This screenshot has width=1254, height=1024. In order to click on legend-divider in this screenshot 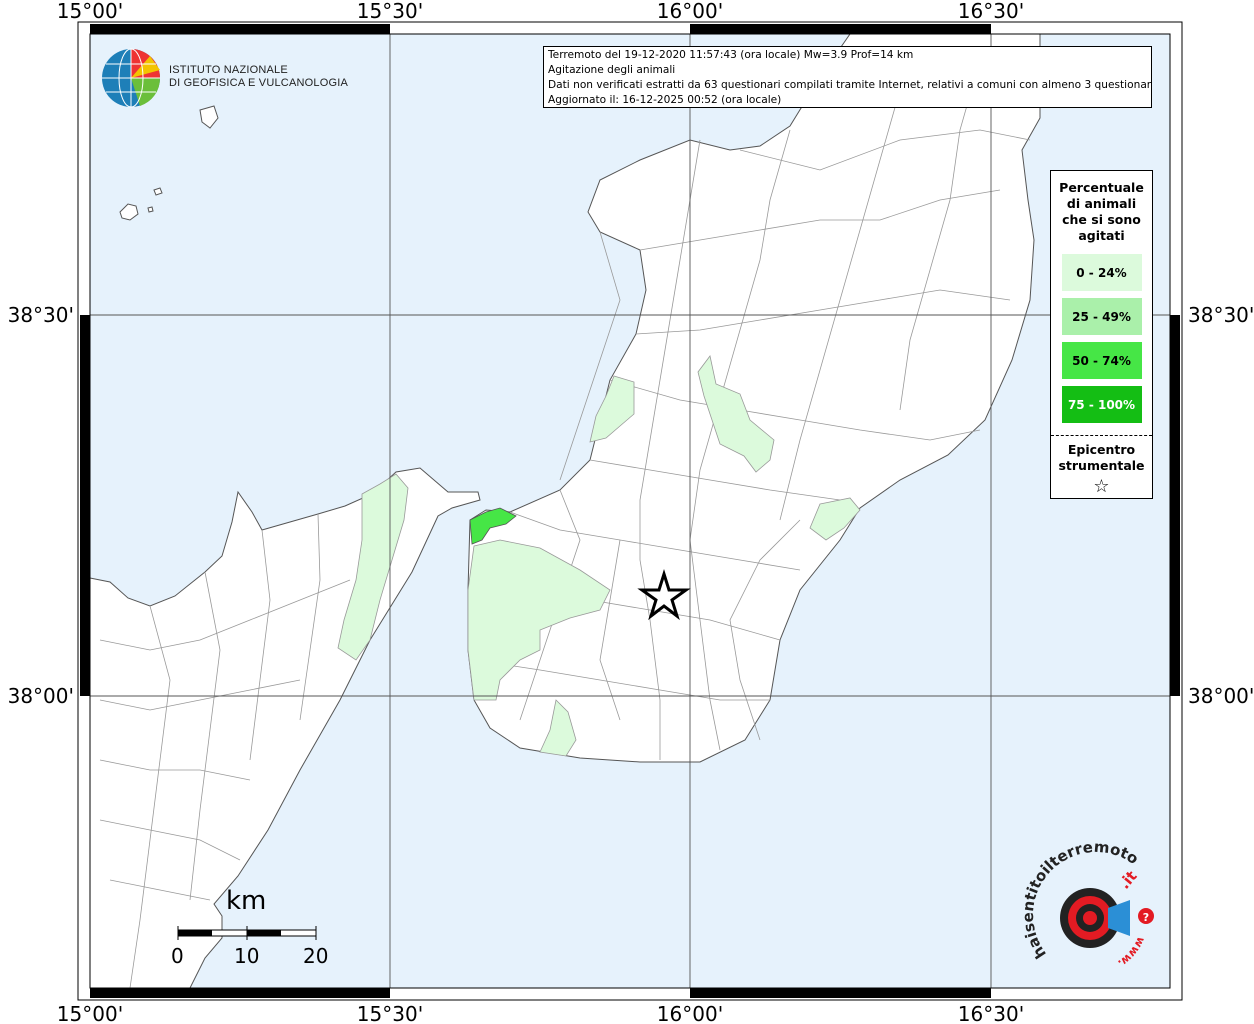, I will do `click(1101, 435)`.